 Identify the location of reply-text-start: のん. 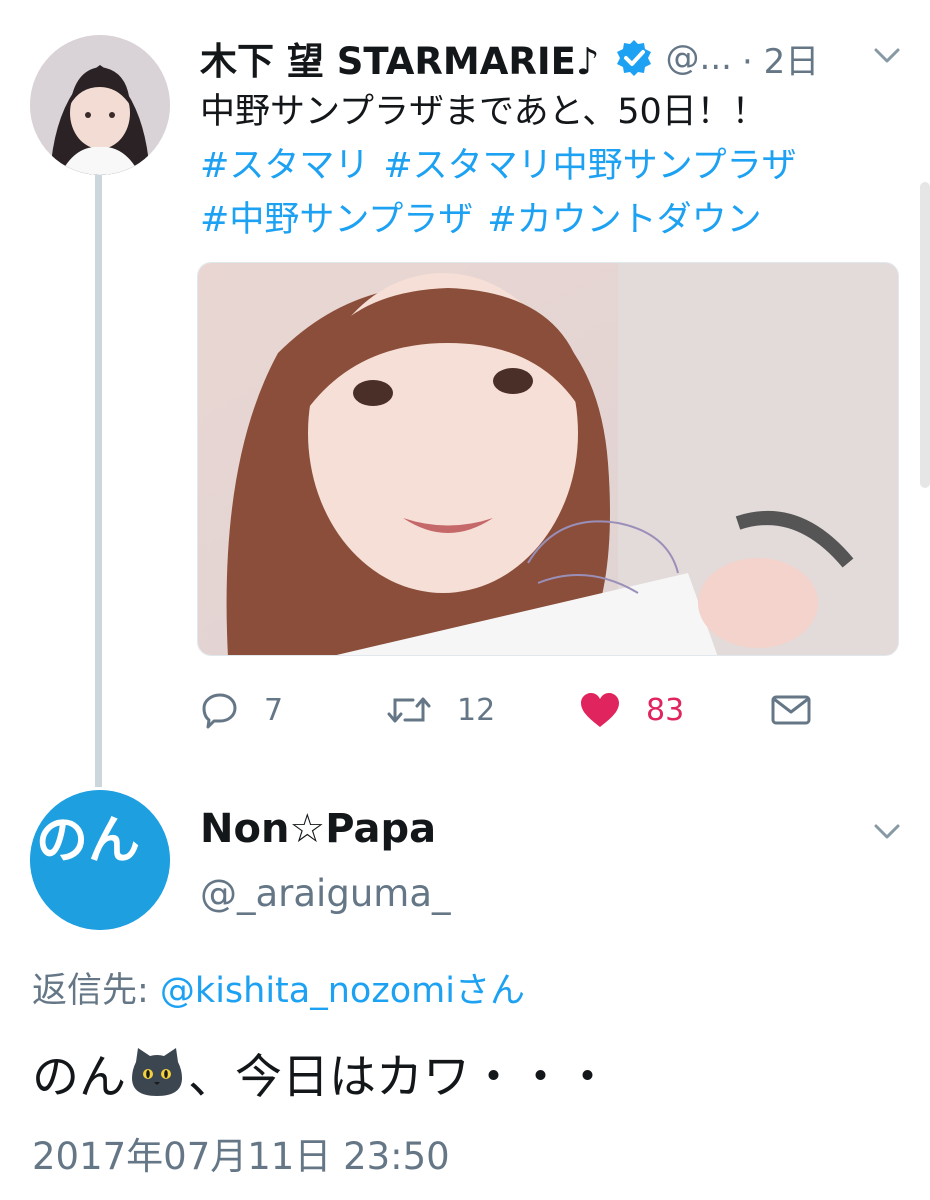
(79, 1077).